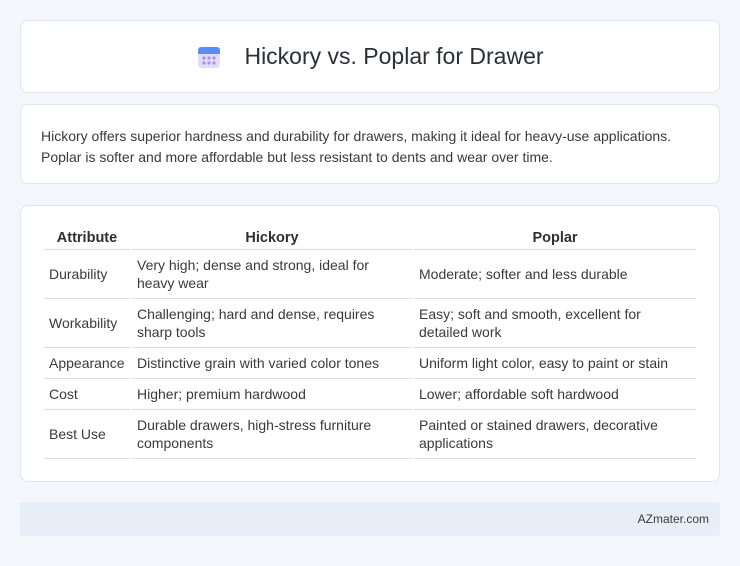  What do you see at coordinates (394, 56) in the screenshot?
I see `page-title: Hickory vs. Poplar for Drawer` at bounding box center [394, 56].